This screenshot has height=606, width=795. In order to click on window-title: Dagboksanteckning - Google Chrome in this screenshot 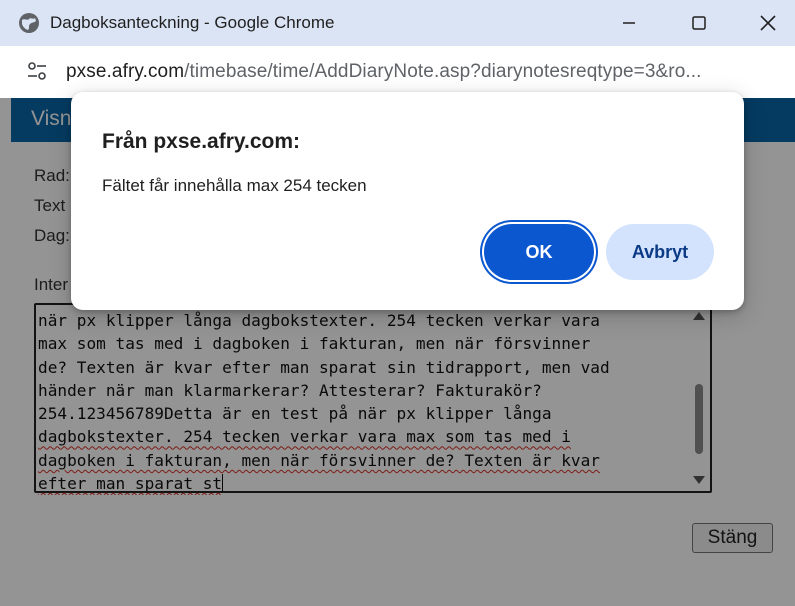, I will do `click(192, 22)`.